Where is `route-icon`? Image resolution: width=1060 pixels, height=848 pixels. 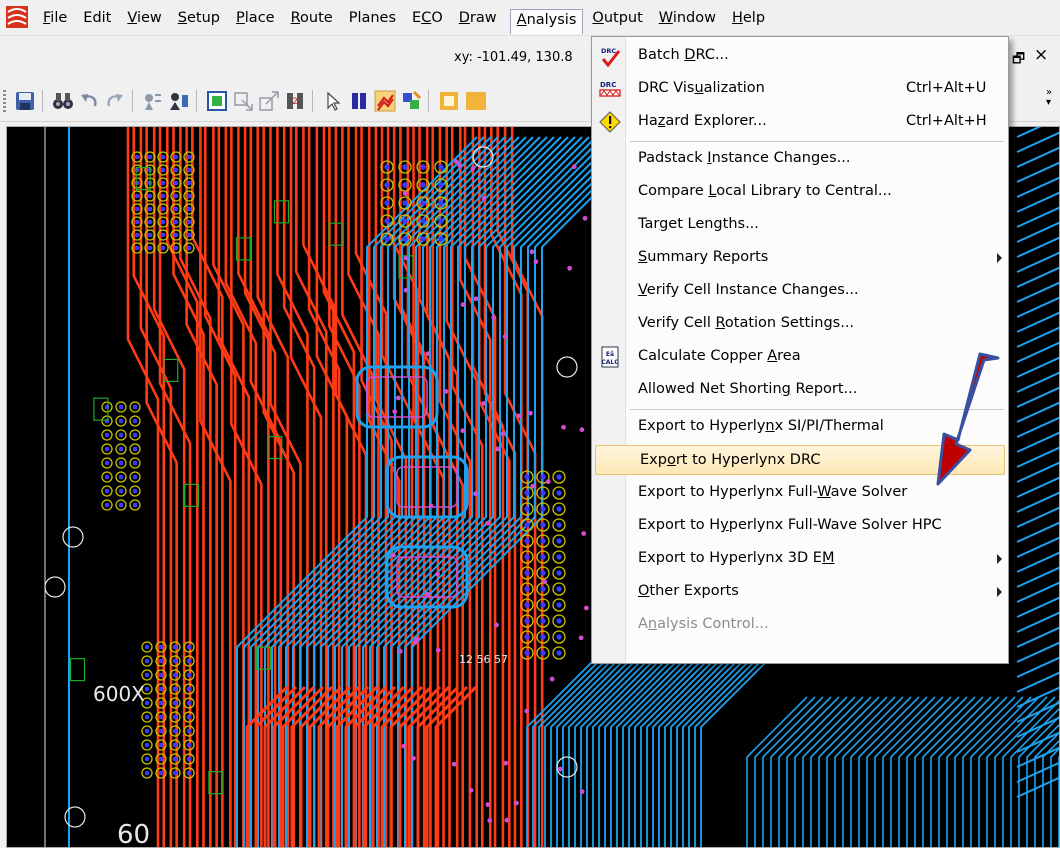 route-icon is located at coordinates (269, 101).